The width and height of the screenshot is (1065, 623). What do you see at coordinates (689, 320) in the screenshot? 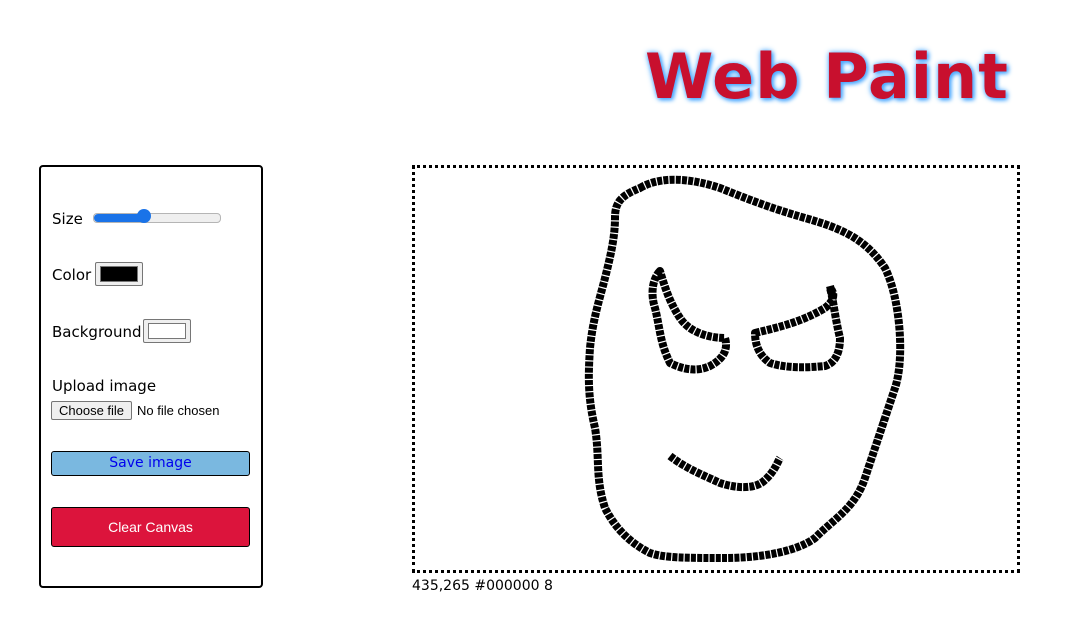
I see `left-eye-stroke` at bounding box center [689, 320].